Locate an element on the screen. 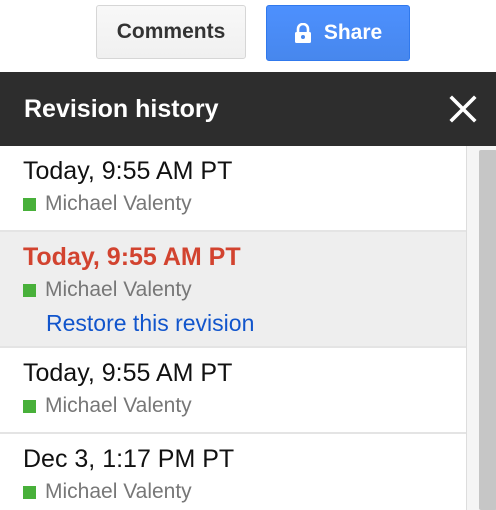 The image size is (496, 510). comments-button: Comments is located at coordinates (171, 32).